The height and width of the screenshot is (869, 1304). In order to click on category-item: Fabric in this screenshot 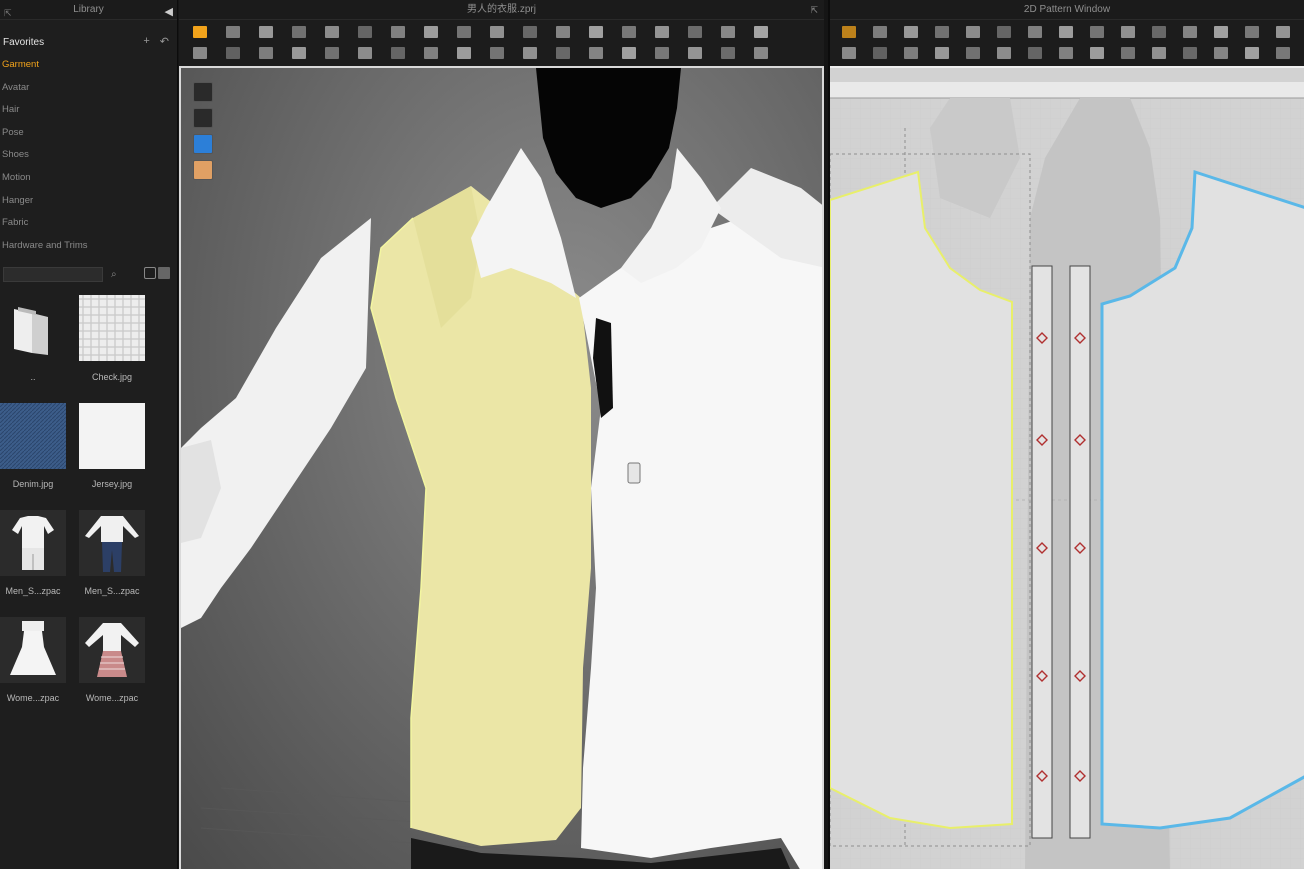, I will do `click(88, 223)`.